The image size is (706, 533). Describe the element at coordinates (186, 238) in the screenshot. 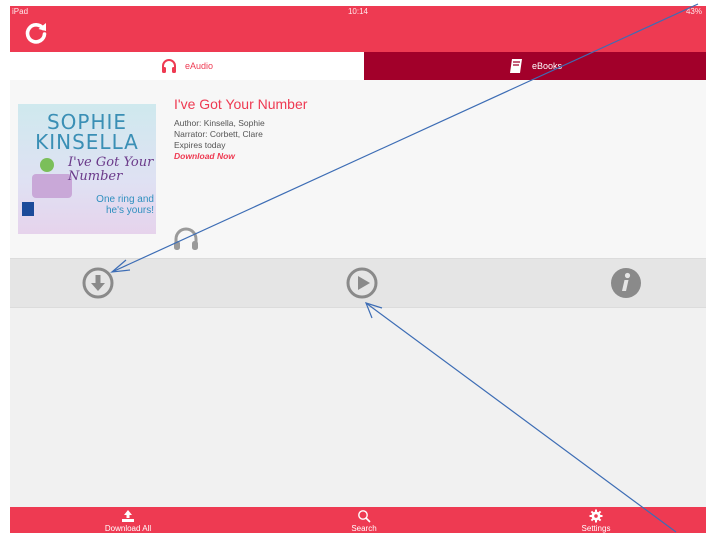

I see `audio-format-icon` at that location.